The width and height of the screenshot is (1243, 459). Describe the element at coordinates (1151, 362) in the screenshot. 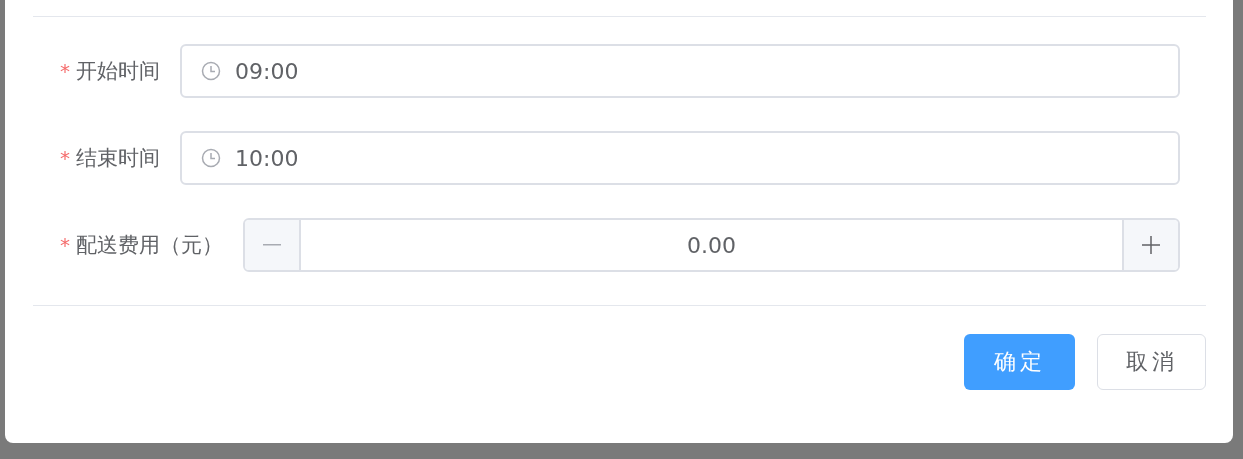

I see `cancel-button: 取消` at that location.